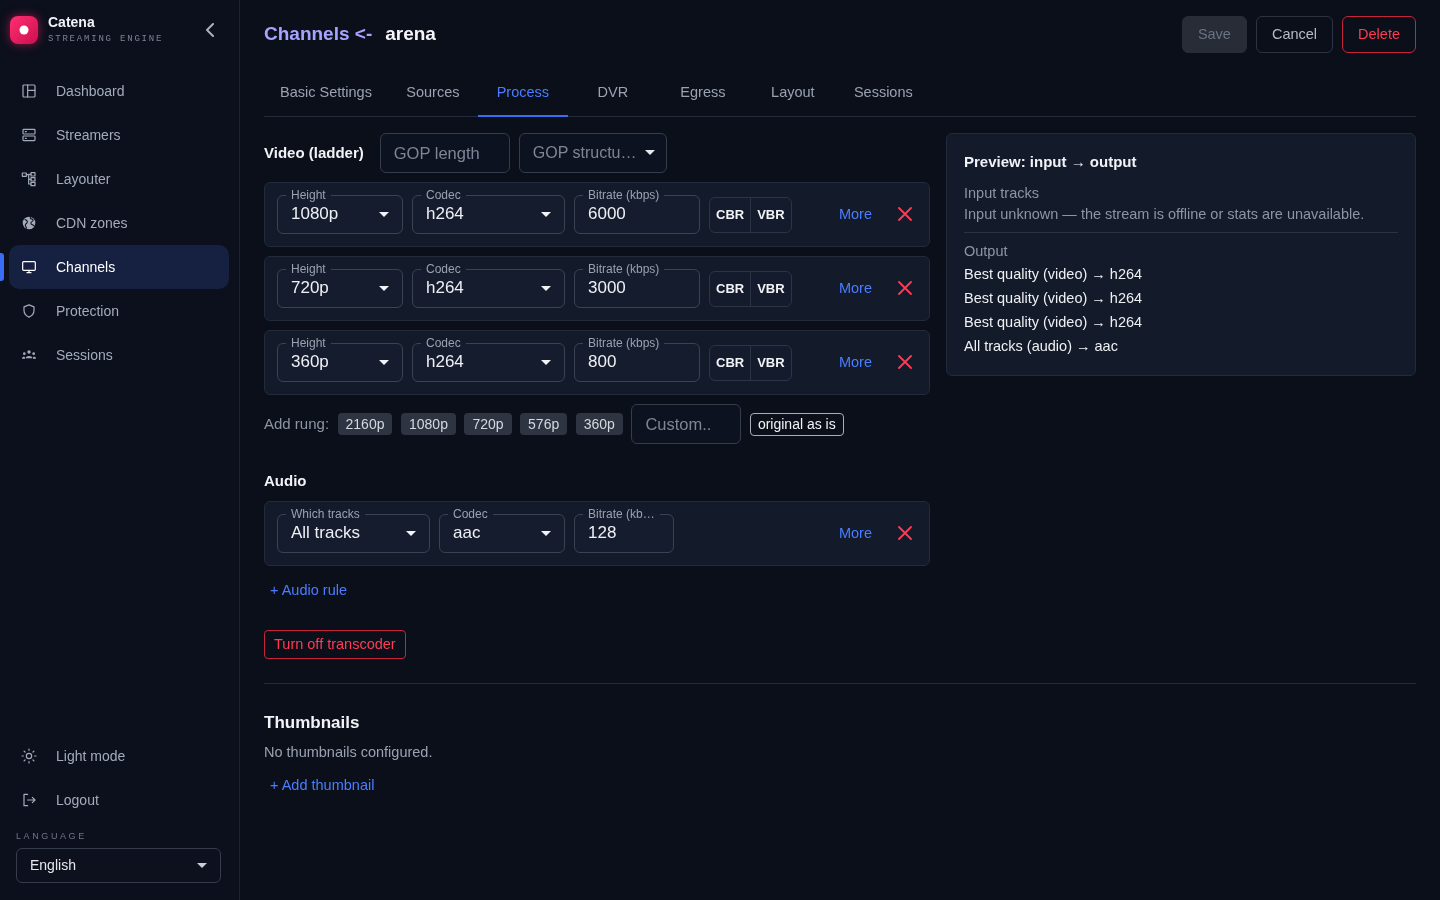 This screenshot has height=900, width=1440. Describe the element at coordinates (326, 93) in the screenshot. I see `tab: Basic Settings` at that location.